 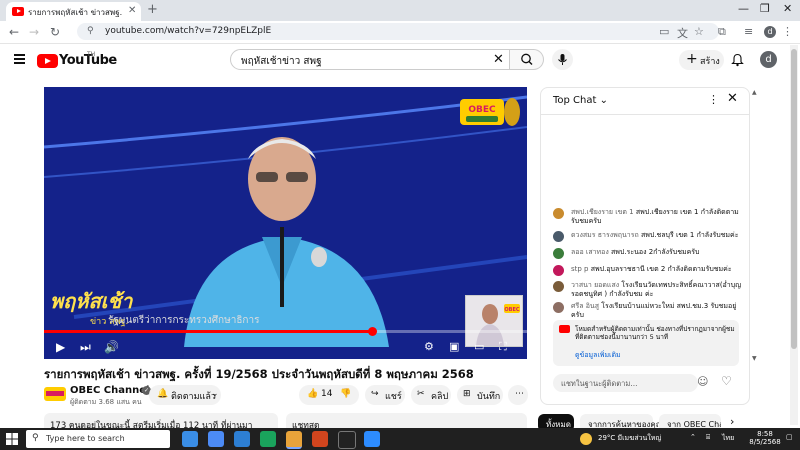 What do you see at coordinates (580, 100) in the screenshot?
I see `chat-mode-selector: Top Chat ⌄` at bounding box center [580, 100].